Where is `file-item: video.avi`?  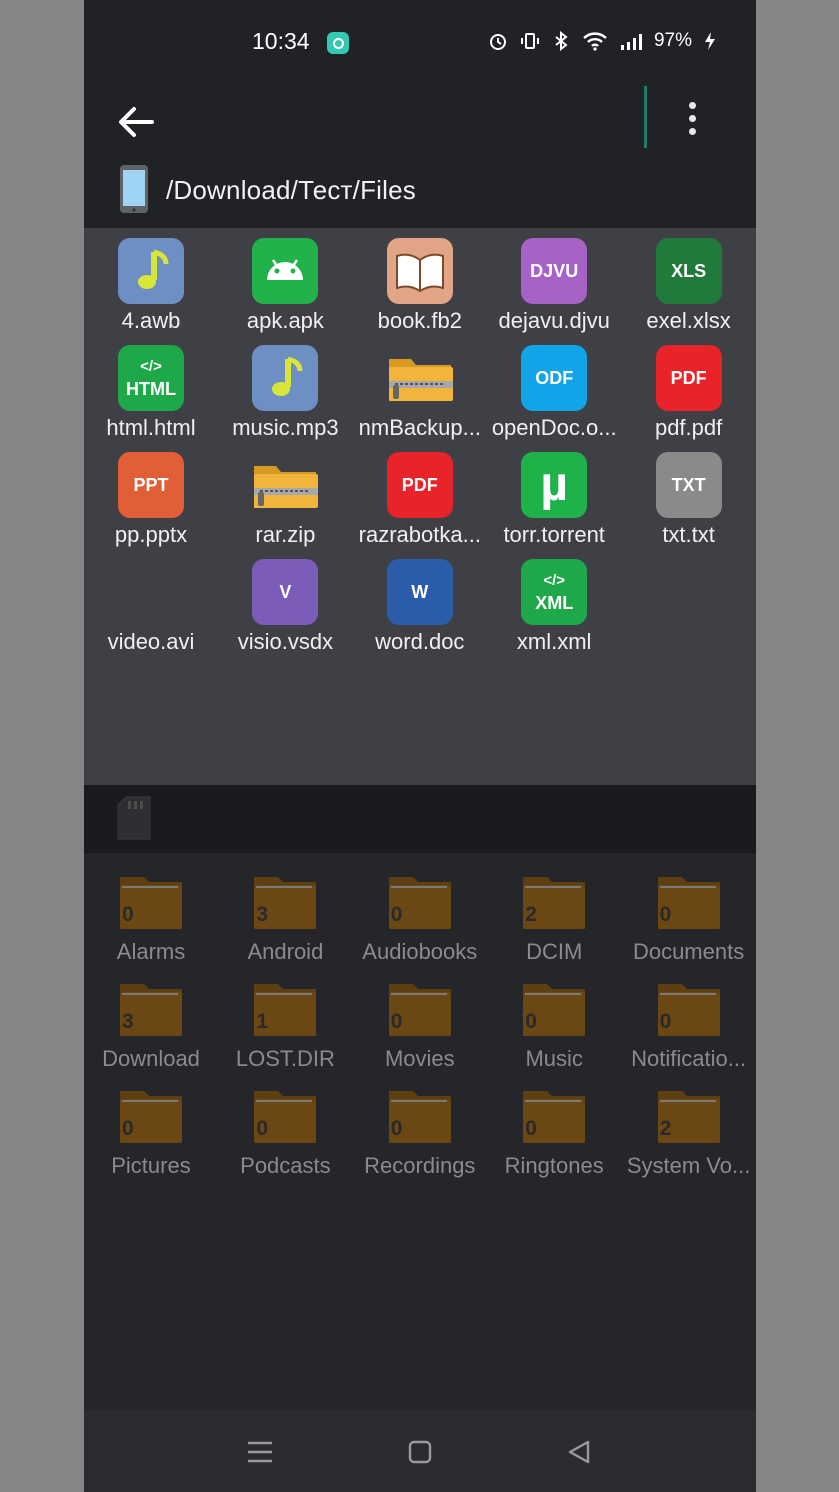
file-item: video.avi is located at coordinates (151, 602).